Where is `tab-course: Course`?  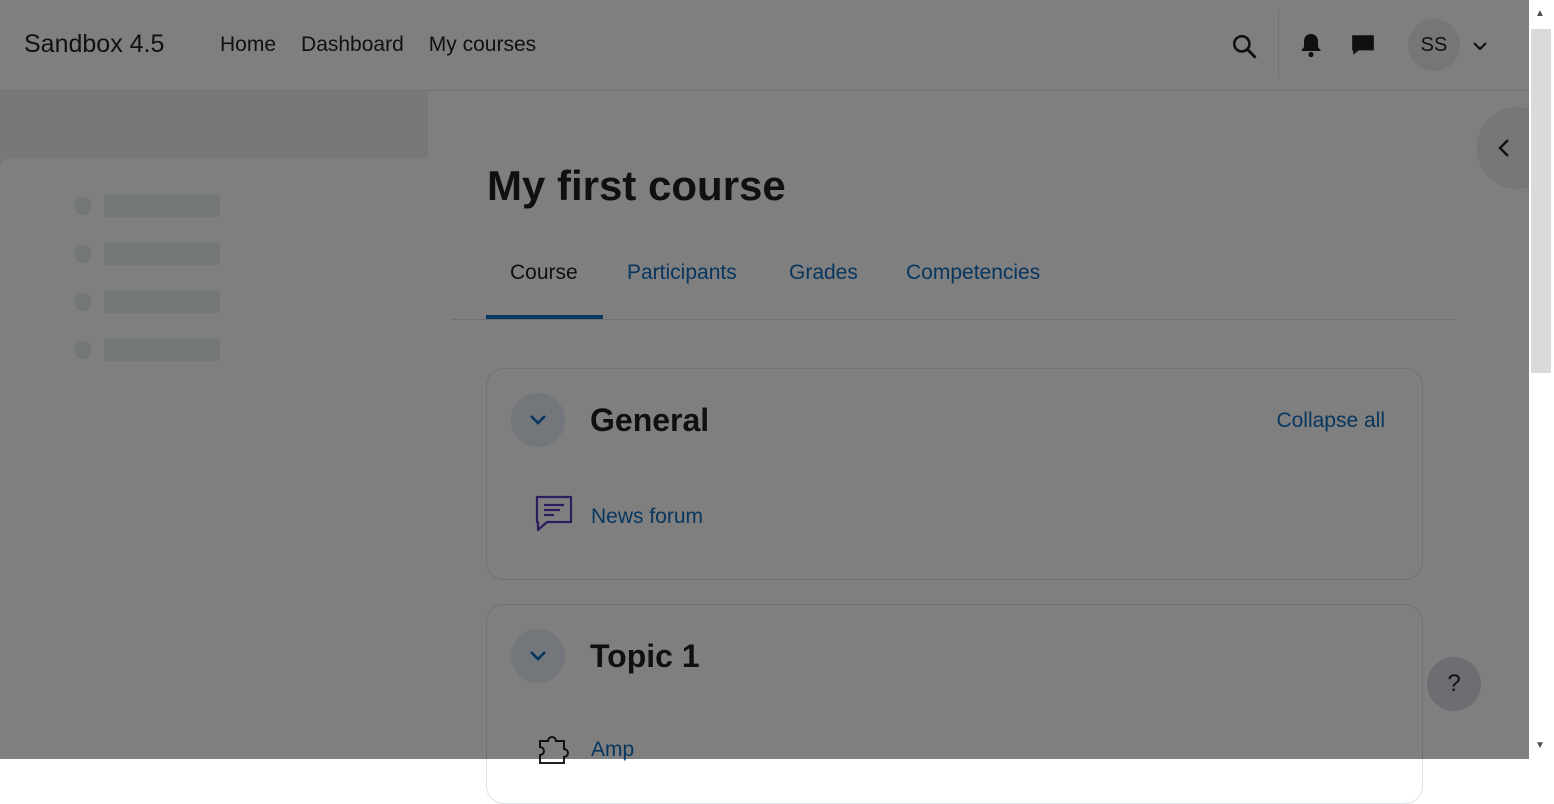 tab-course: Course is located at coordinates (544, 273).